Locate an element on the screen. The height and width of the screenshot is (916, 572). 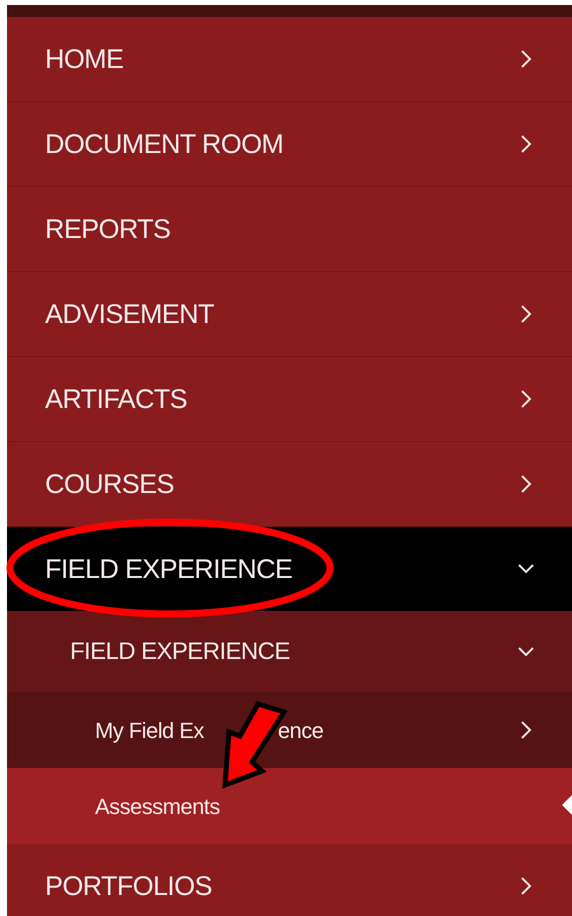
menu-item-label: HOME is located at coordinates (84, 59).